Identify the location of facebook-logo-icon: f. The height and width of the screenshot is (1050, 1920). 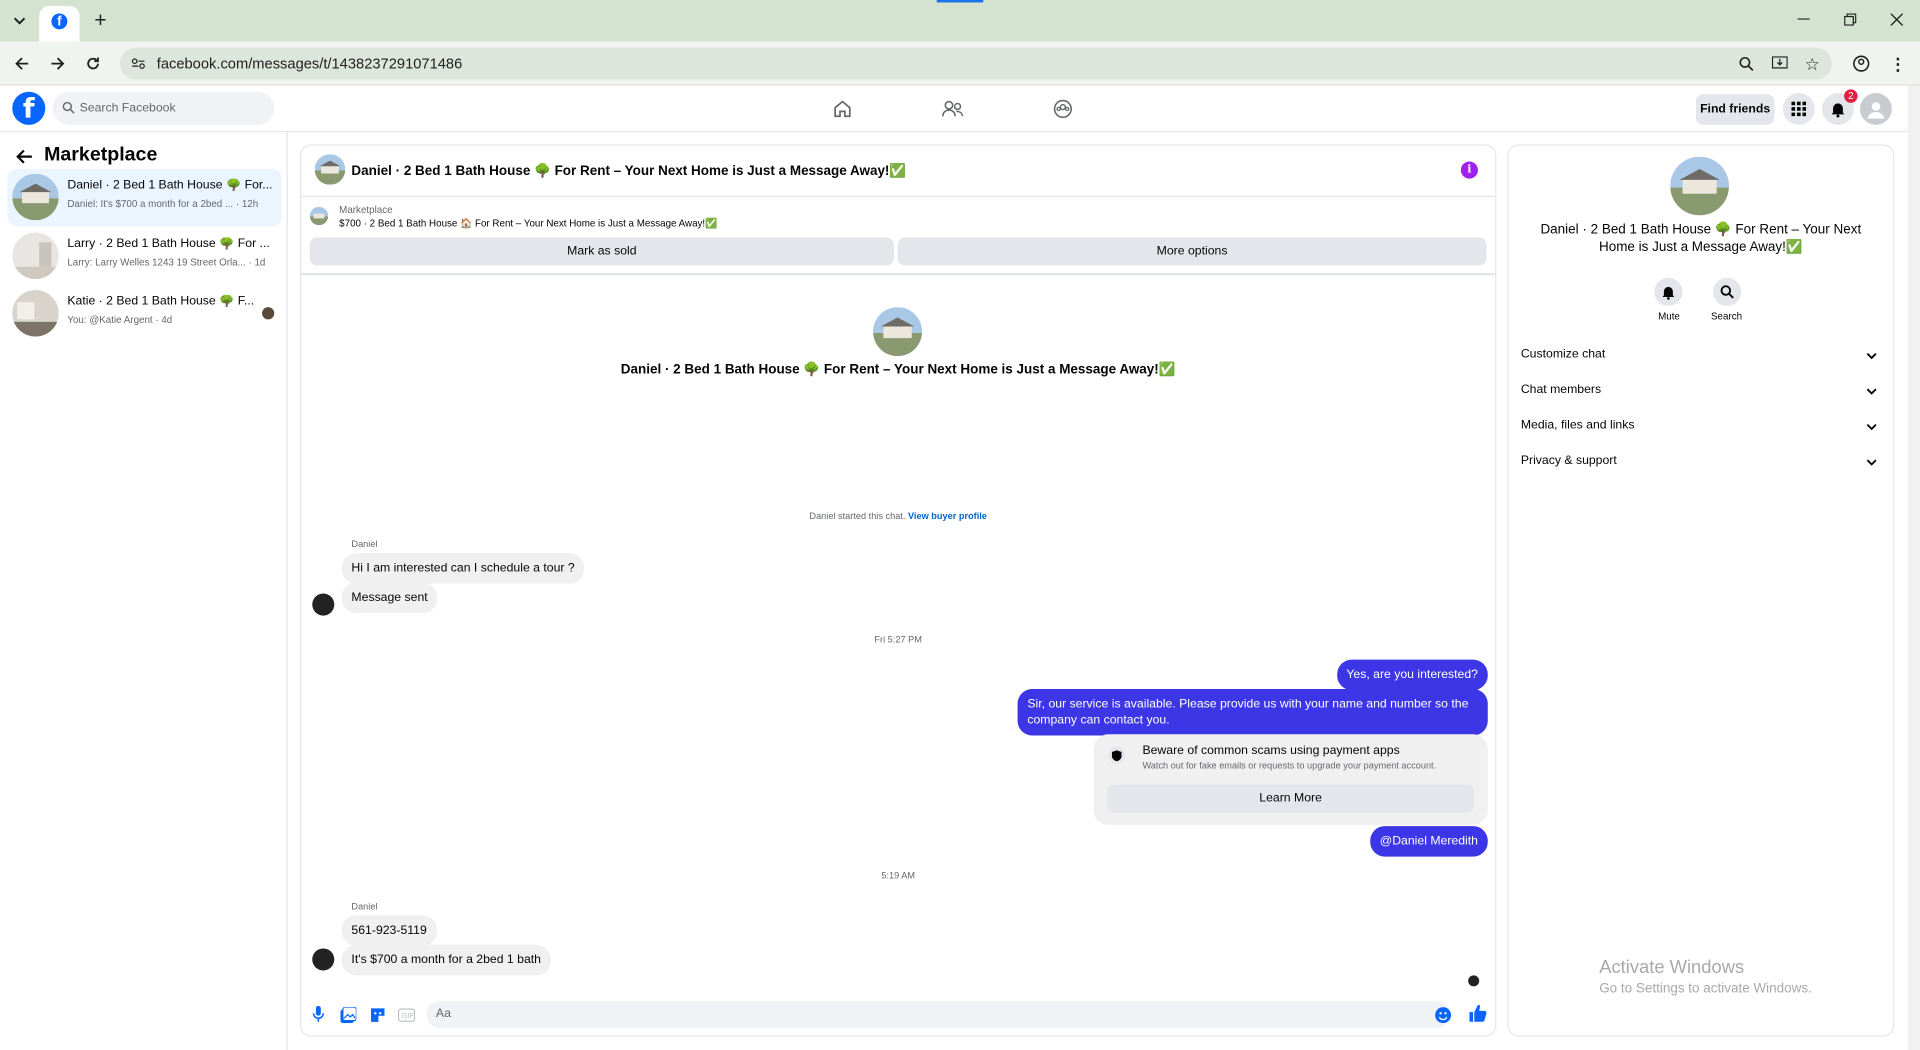
(29, 108).